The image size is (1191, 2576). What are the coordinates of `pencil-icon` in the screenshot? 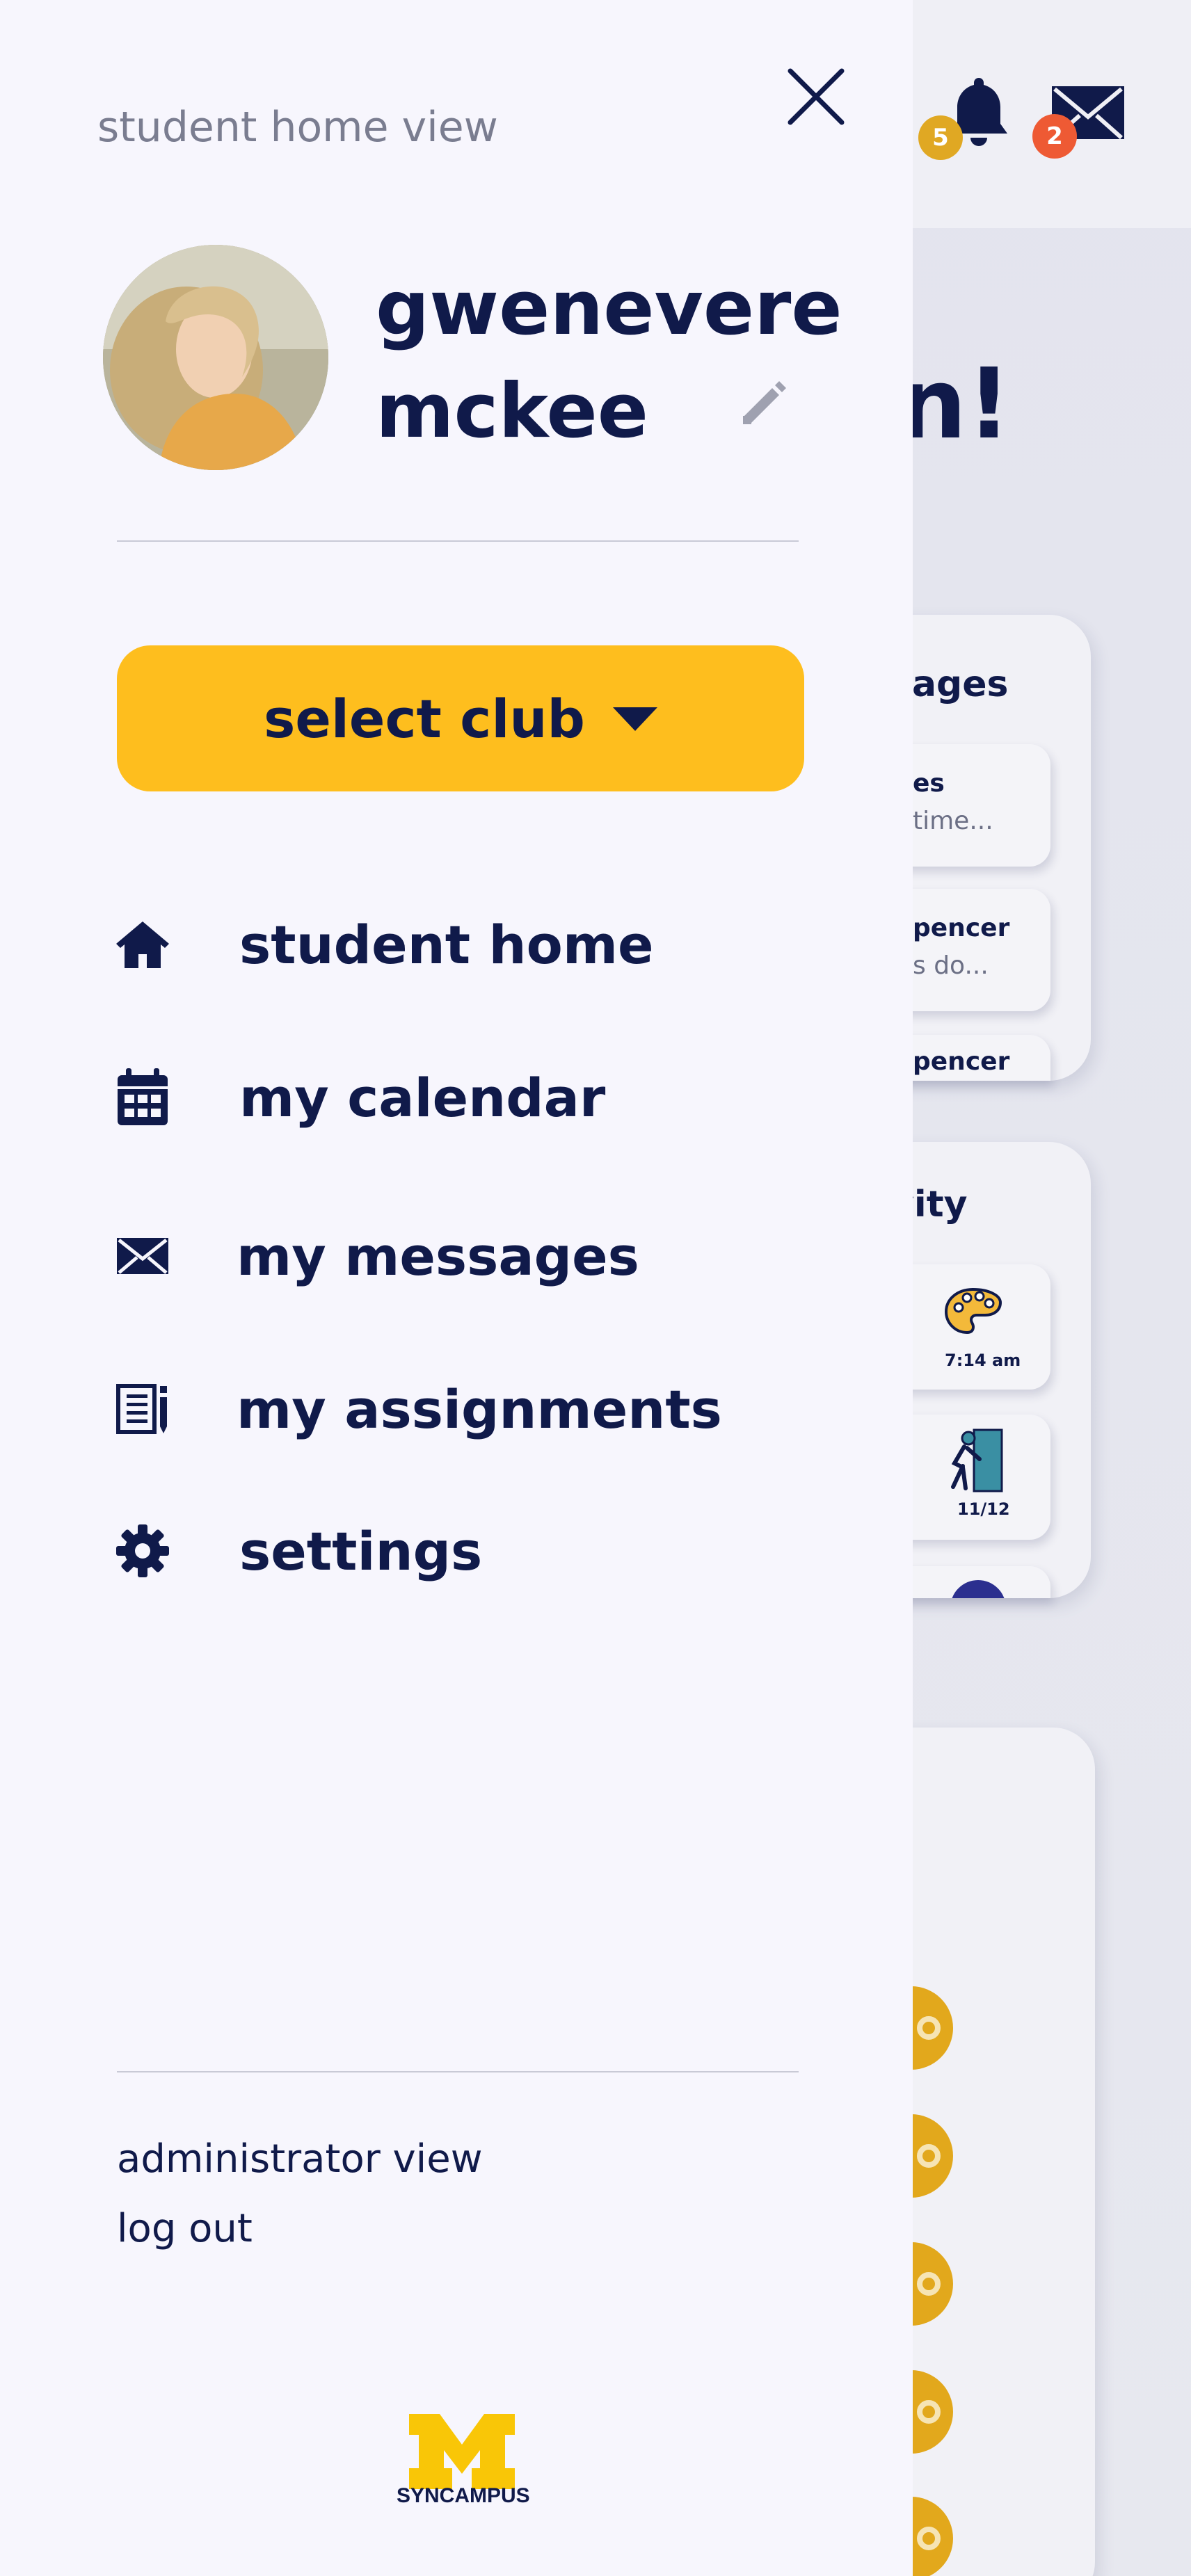 It's located at (762, 404).